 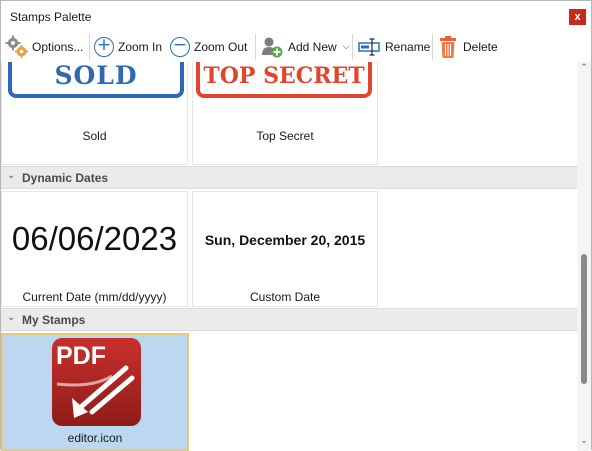 What do you see at coordinates (289, 177) in the screenshot?
I see `group-header-dynamic-dates: ⌄ Dynamic Dates` at bounding box center [289, 177].